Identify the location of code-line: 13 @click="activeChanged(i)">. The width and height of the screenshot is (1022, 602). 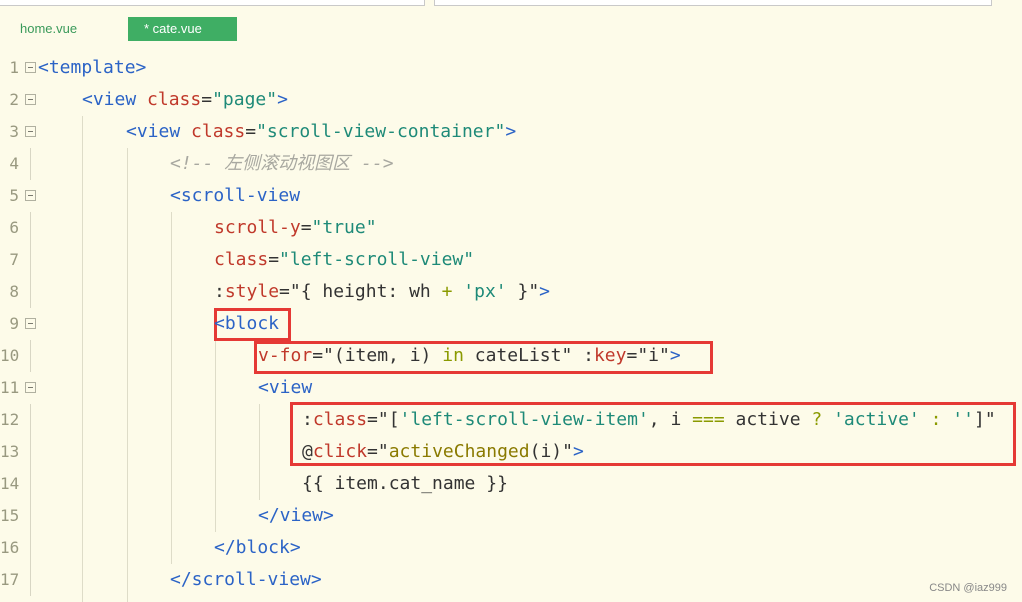
(511, 452).